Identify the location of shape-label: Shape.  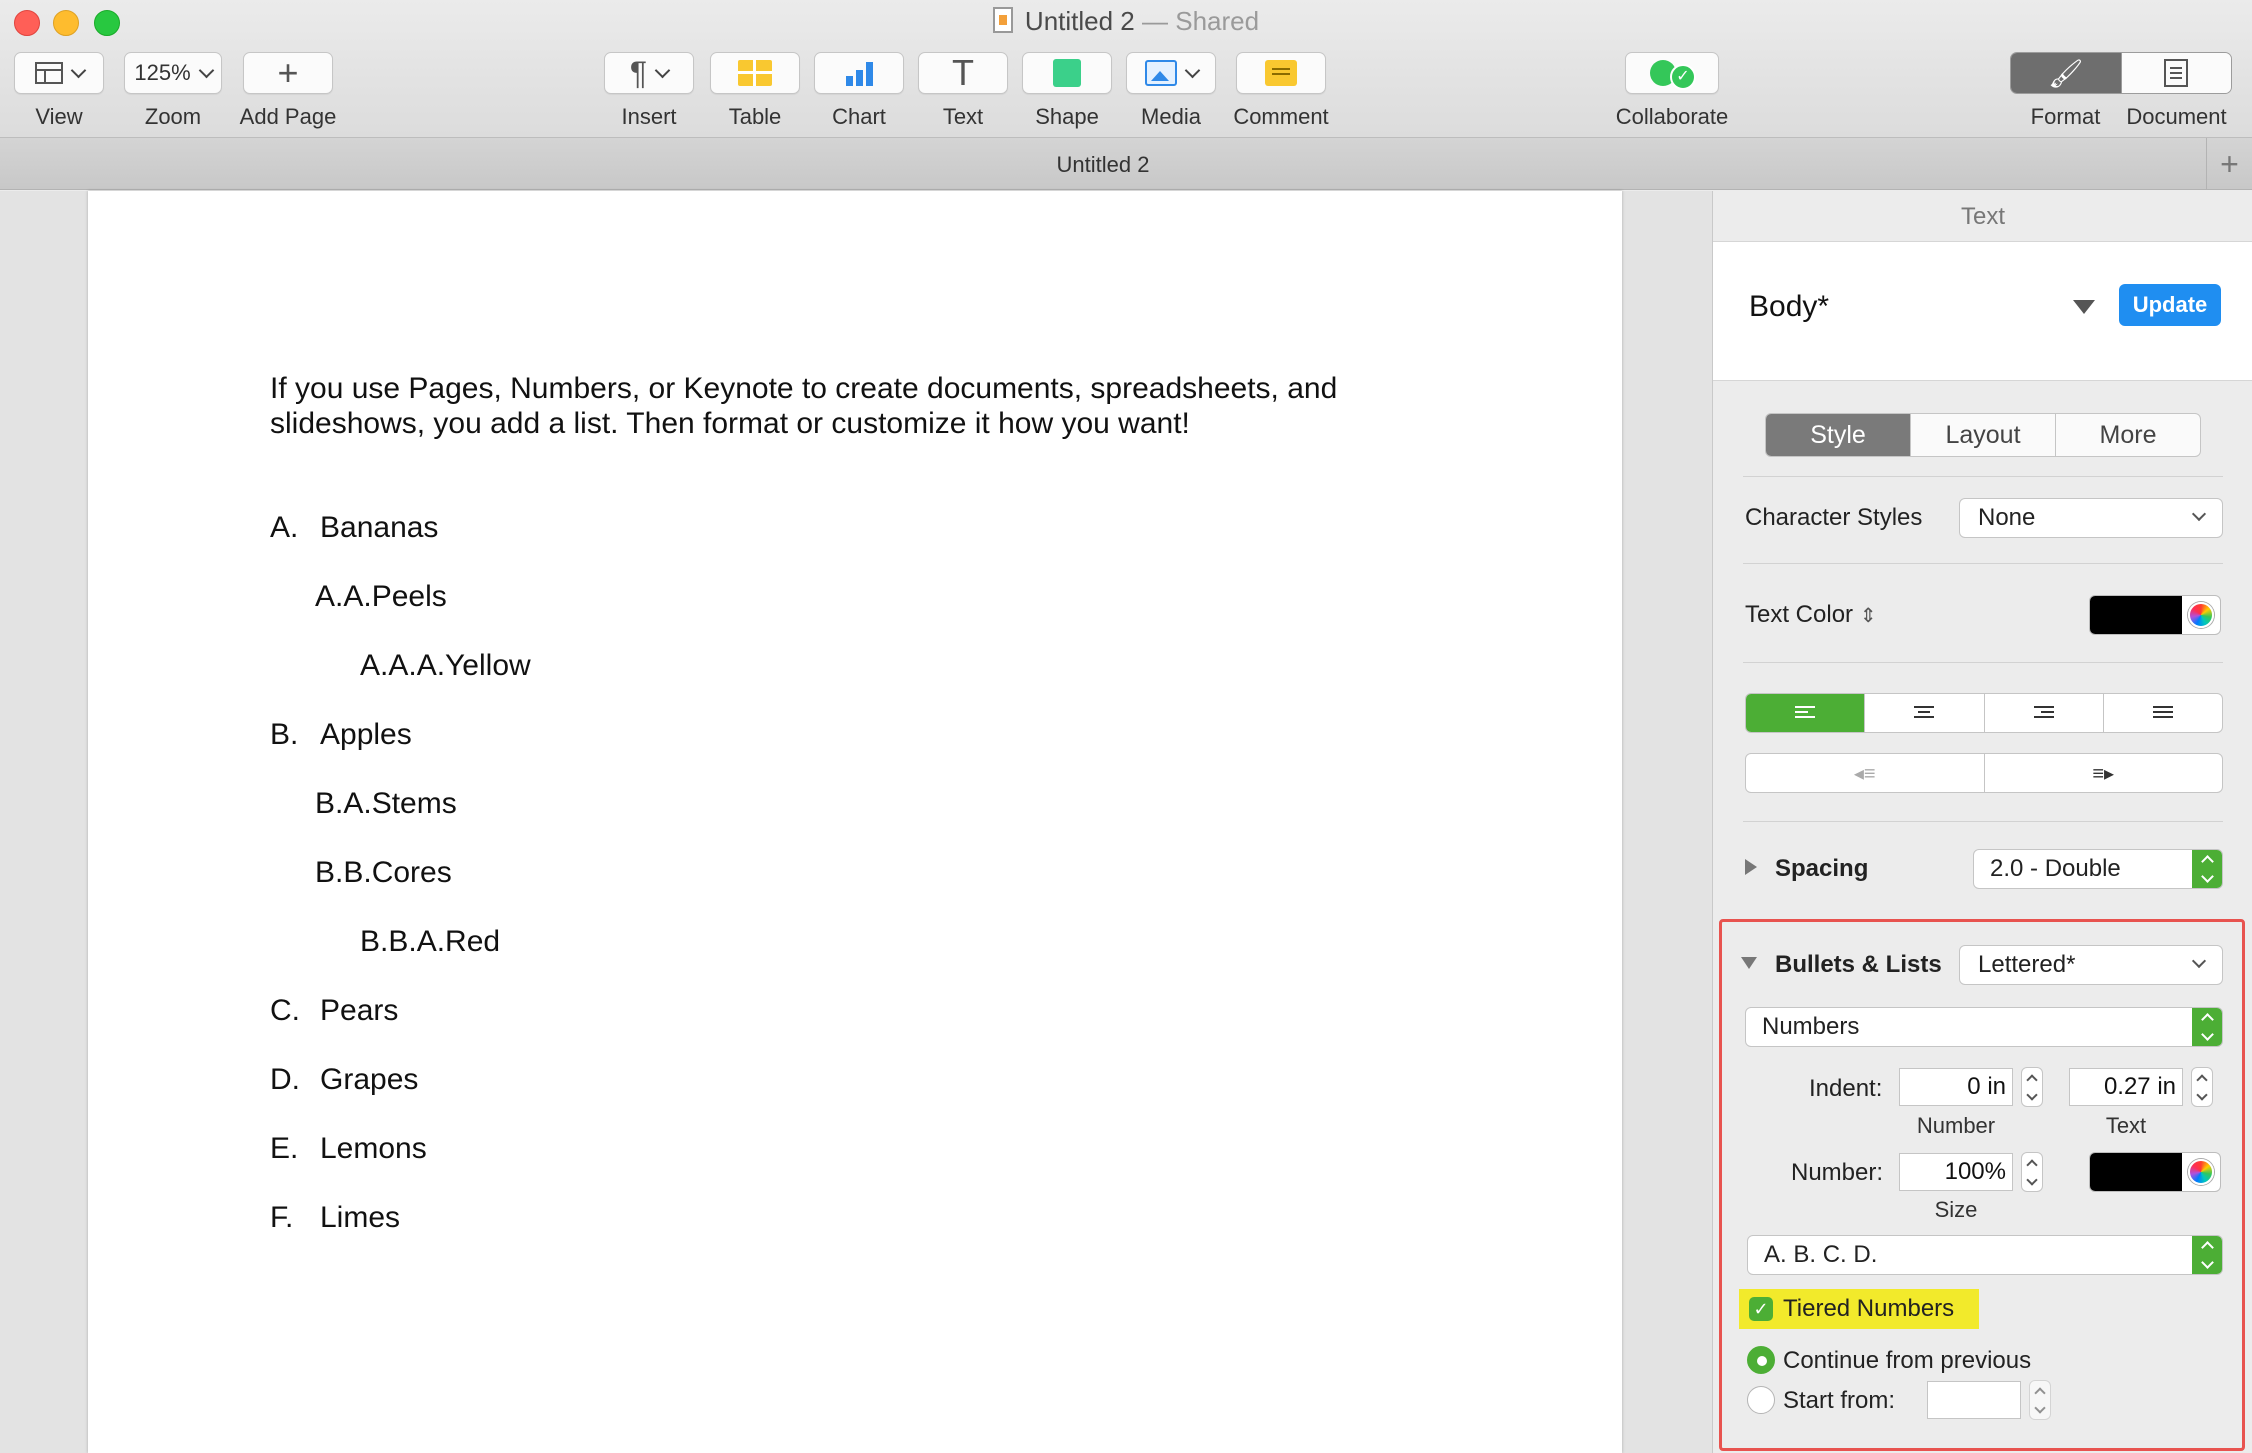
(1067, 116).